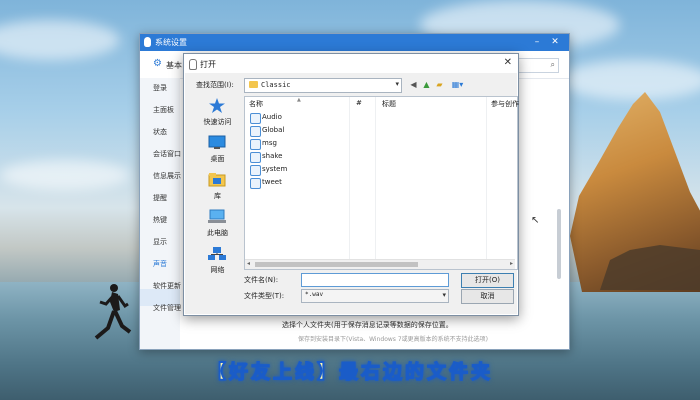 This screenshot has width=700, height=400. Describe the element at coordinates (217, 196) in the screenshot. I see `place-label: 库` at that location.